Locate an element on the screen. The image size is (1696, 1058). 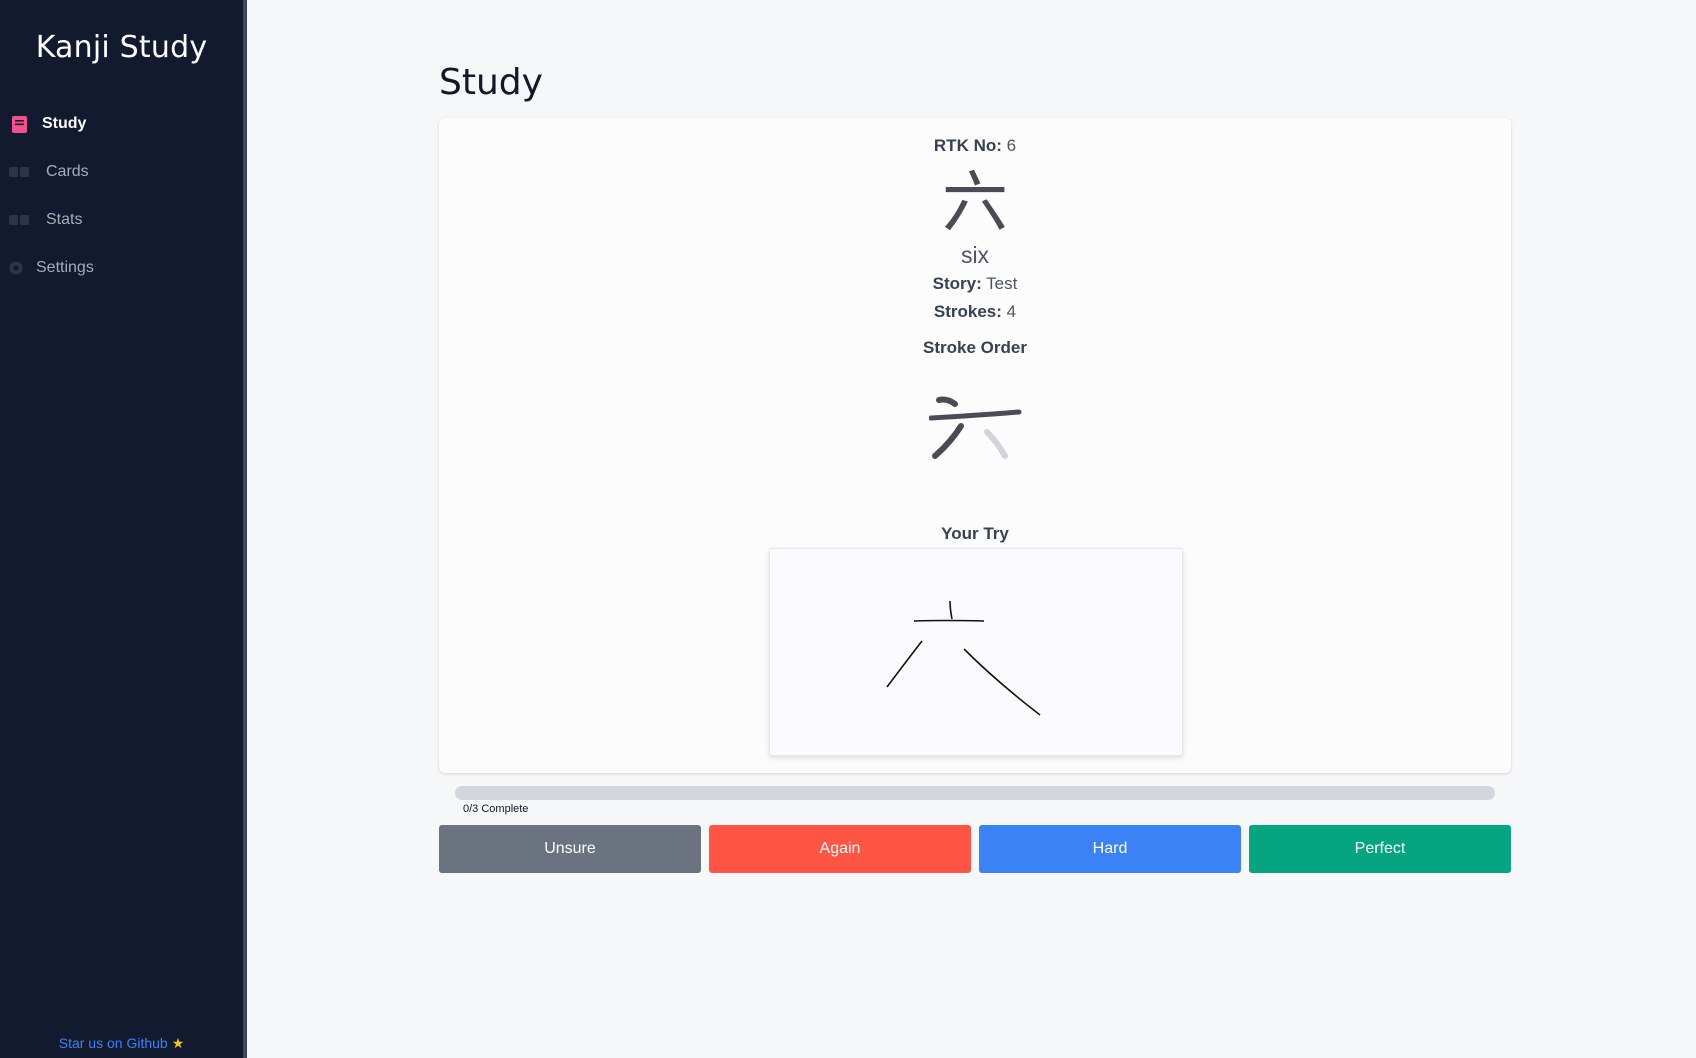
hard-button: Hard is located at coordinates (1110, 849).